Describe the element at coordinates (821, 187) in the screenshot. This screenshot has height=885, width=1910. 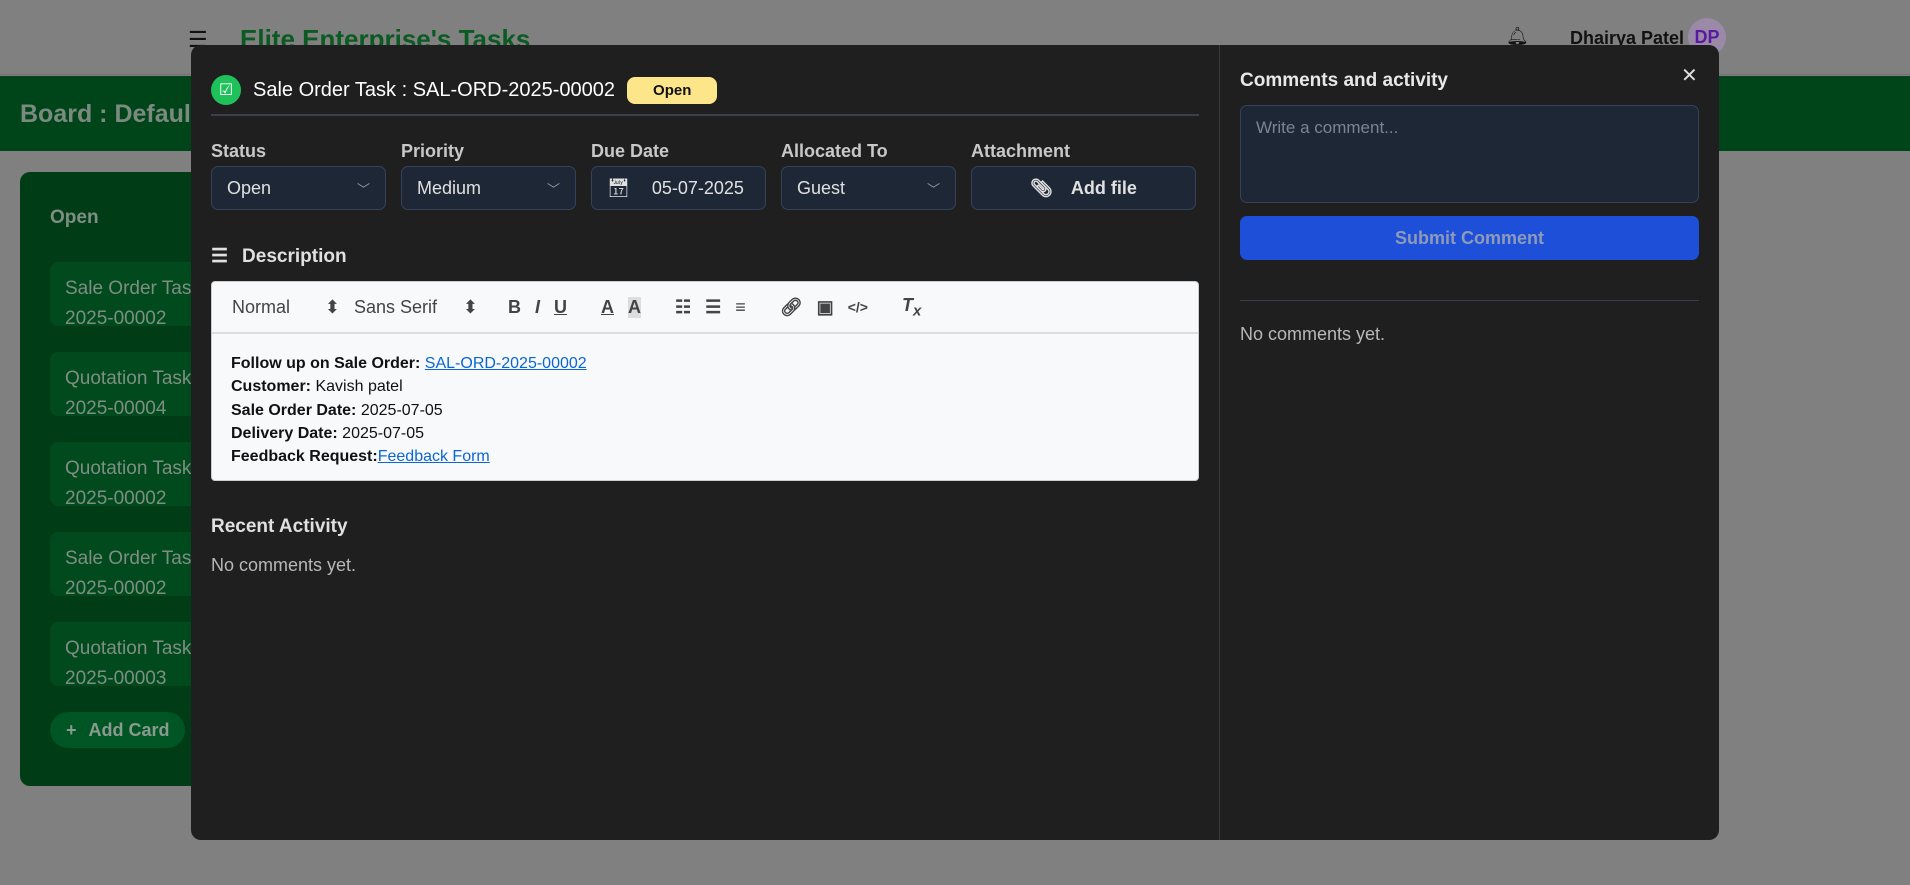
I see `allocated-value: Guest` at that location.